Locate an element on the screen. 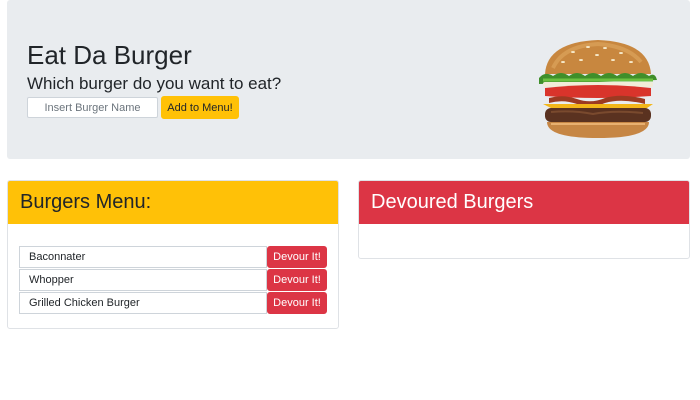  page-title: Eat Da Burger is located at coordinates (109, 55).